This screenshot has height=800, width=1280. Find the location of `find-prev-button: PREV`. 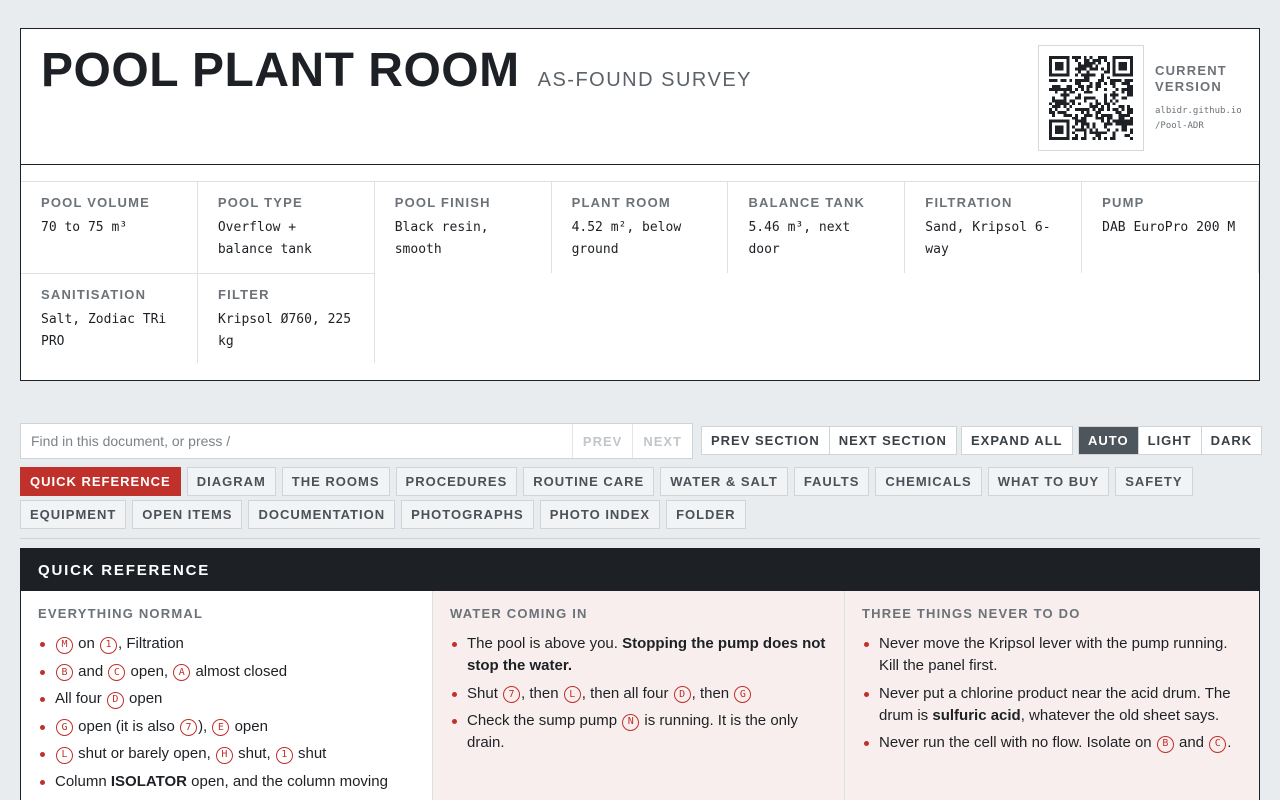

find-prev-button: PREV is located at coordinates (602, 441).